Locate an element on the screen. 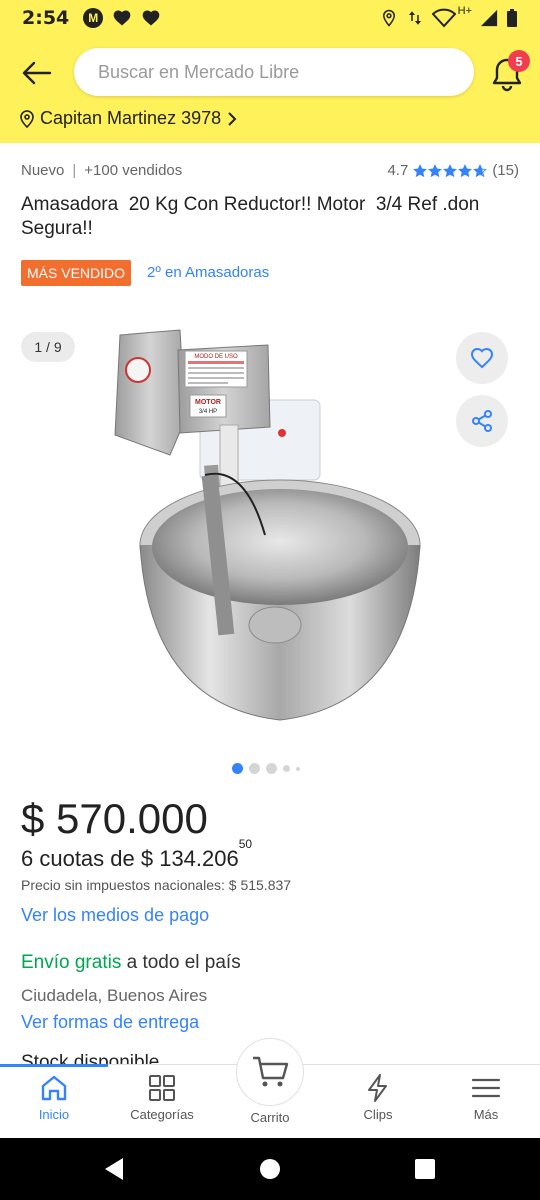  cart-button is located at coordinates (270, 1072).